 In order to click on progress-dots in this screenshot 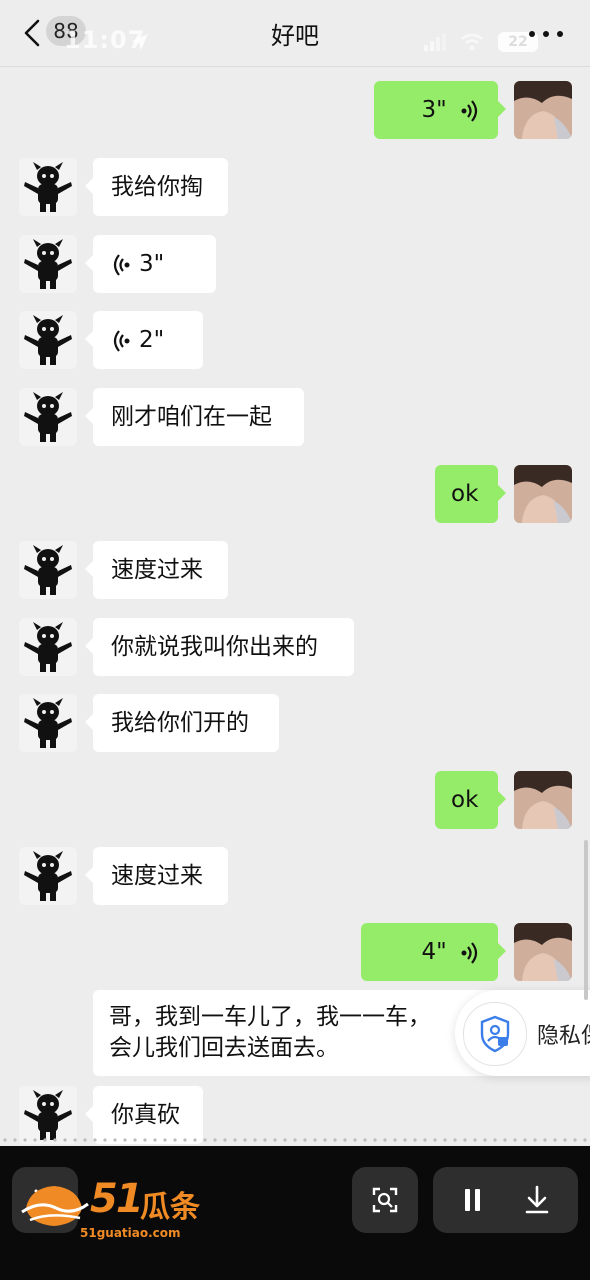, I will do `click(295, 1140)`.